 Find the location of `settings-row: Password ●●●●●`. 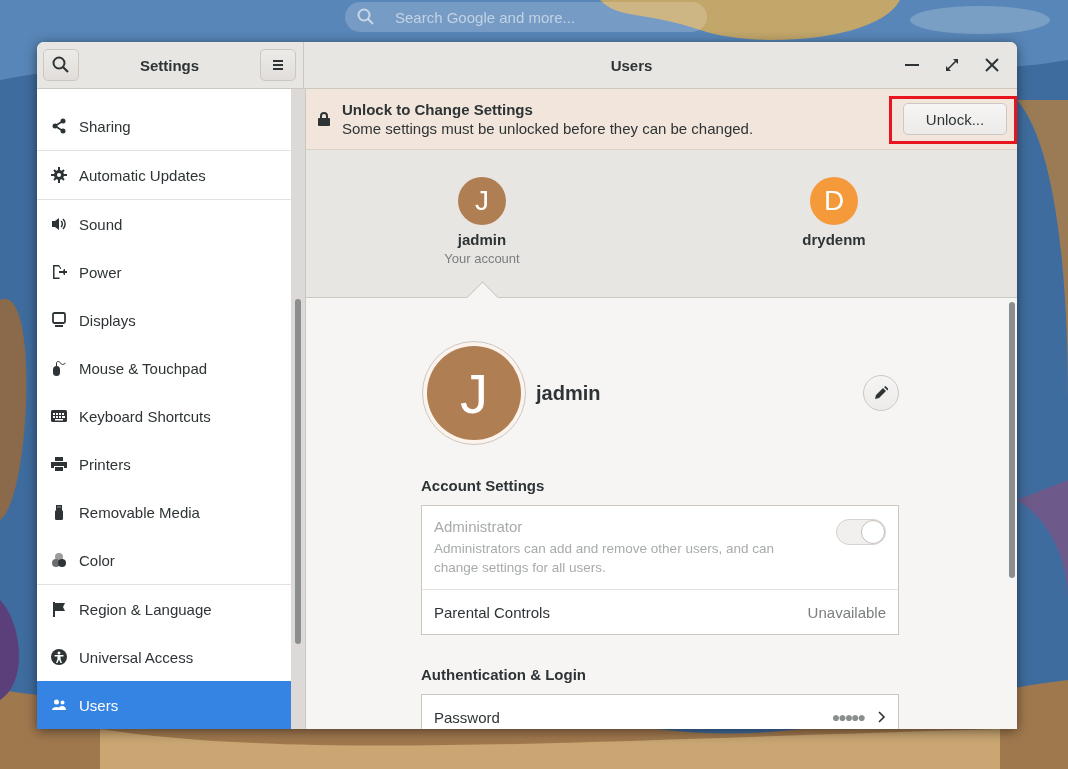

settings-row: Password ●●●●● is located at coordinates (660, 712).